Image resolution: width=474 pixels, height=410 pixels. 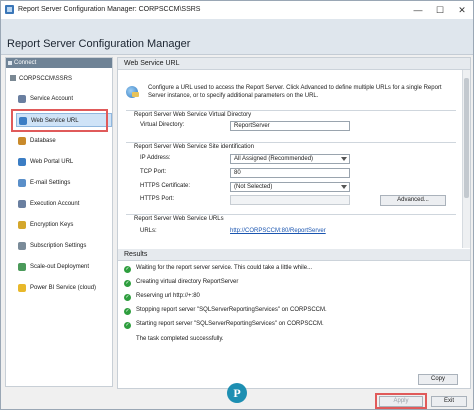 I want to click on copy-button: Copy, so click(x=438, y=379).